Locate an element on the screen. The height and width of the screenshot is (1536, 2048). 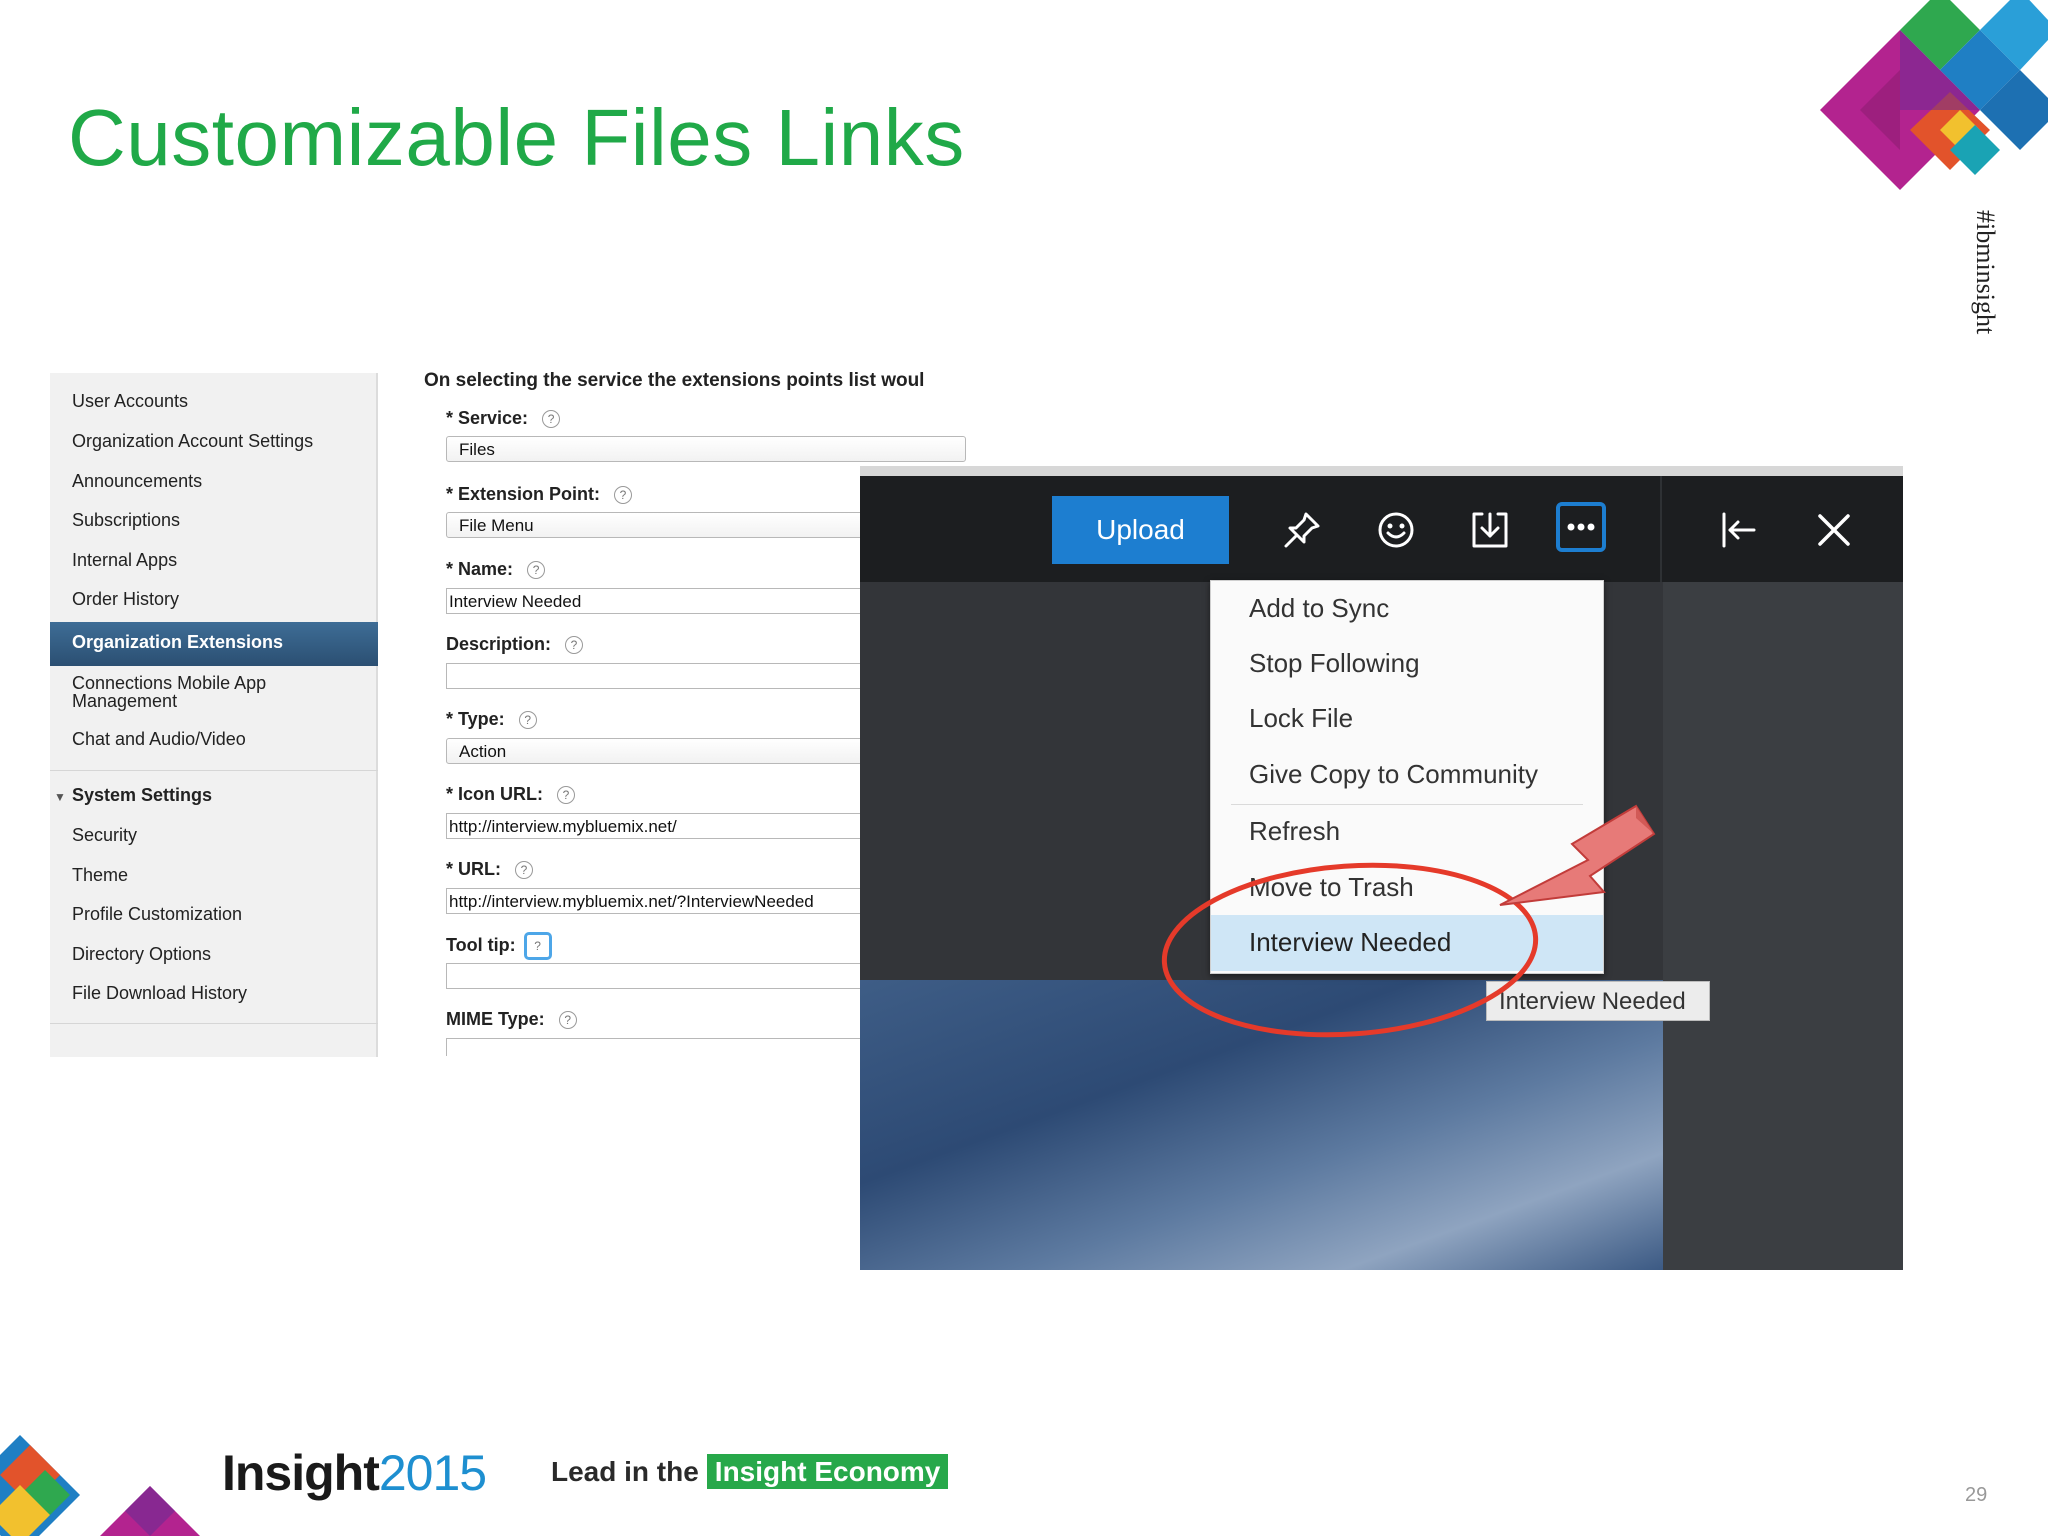
menu-item-move-to-trash: Move to Trash is located at coordinates (1407, 887).